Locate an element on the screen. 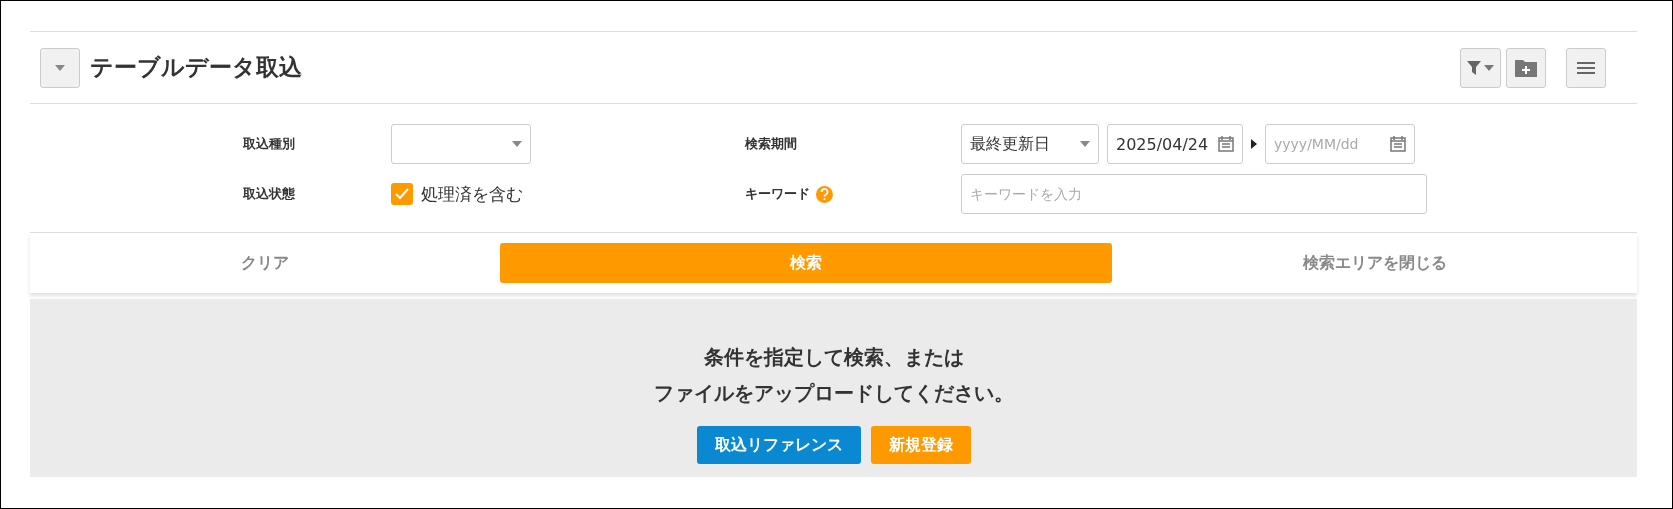 Image resolution: width=1673 pixels, height=509 pixels. collapse-button is located at coordinates (60, 67).